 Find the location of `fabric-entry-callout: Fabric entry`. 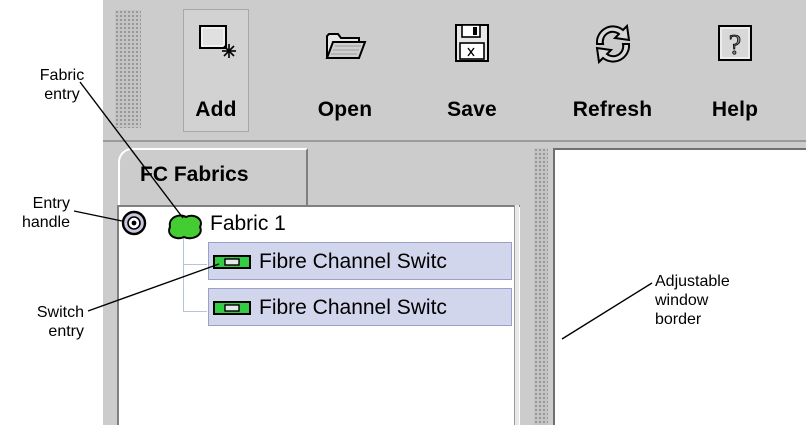

fabric-entry-callout: Fabric entry is located at coordinates (62, 85).